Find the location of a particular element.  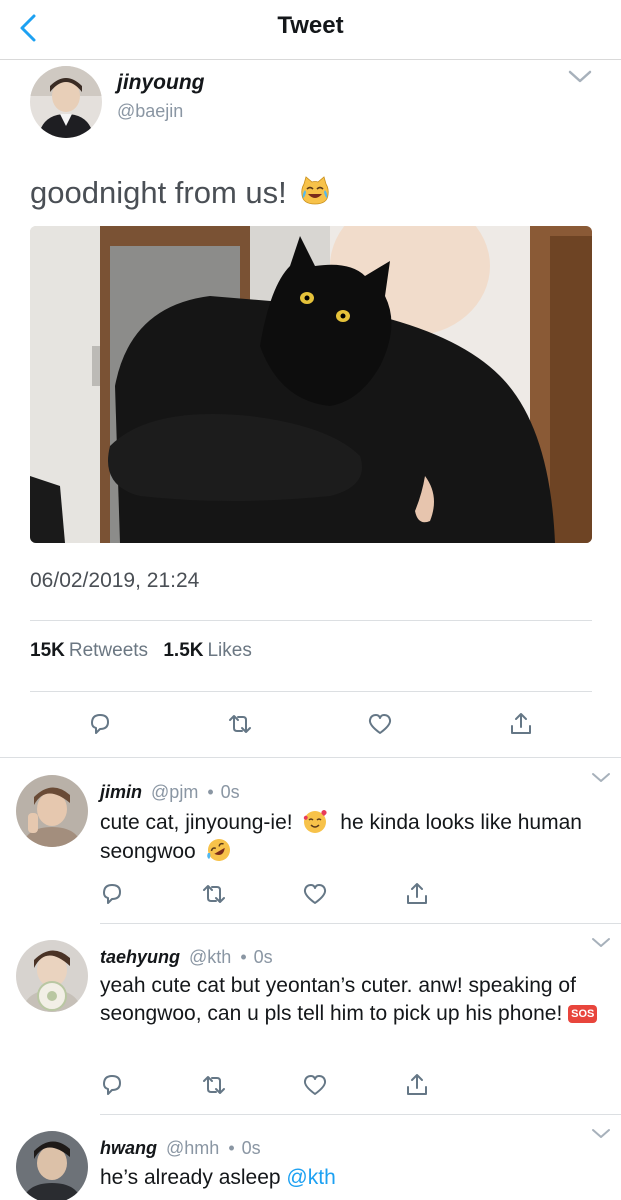

tweet-text: goodnight from us! is located at coordinates (180, 193).